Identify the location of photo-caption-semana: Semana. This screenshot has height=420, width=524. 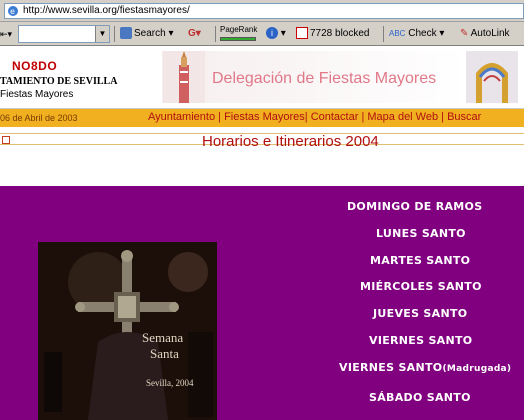
(163, 337).